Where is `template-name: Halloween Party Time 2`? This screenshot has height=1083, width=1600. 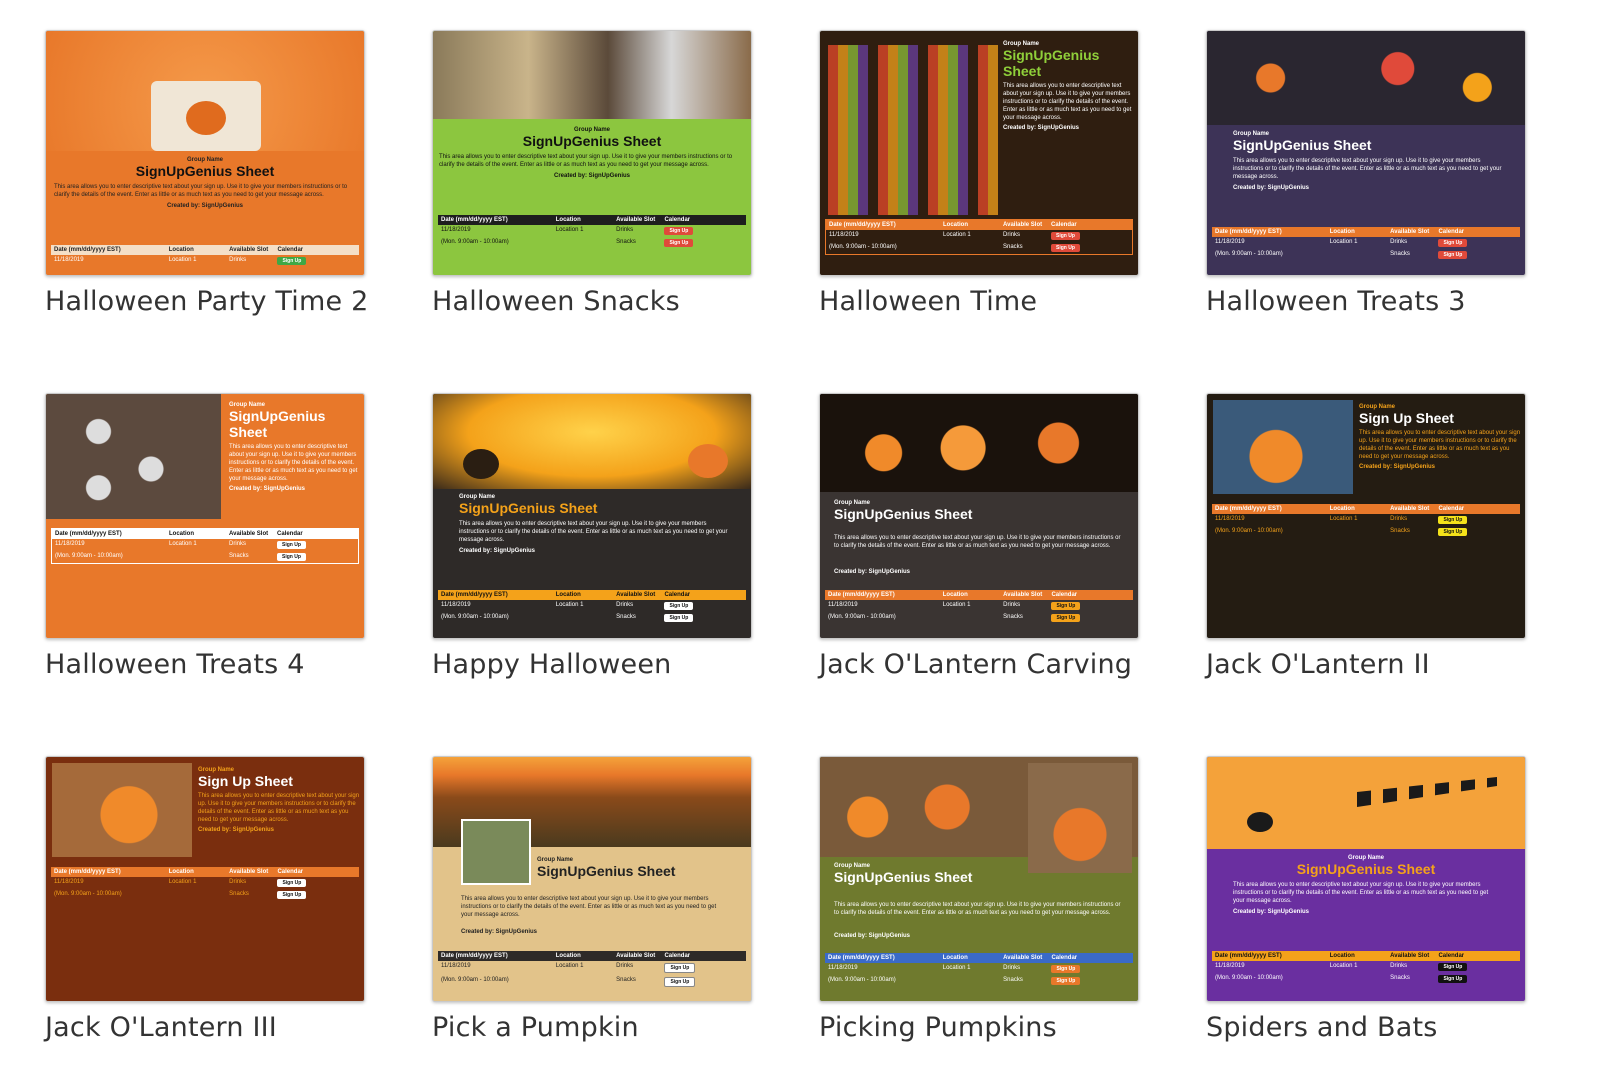 template-name: Halloween Party Time 2 is located at coordinates (206, 301).